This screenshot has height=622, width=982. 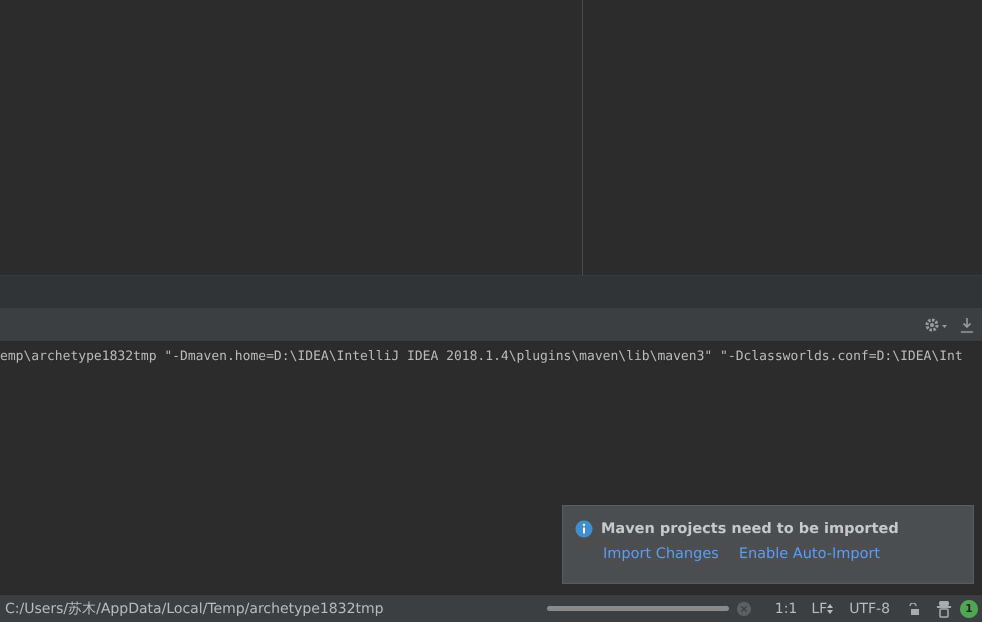 What do you see at coordinates (819, 608) in the screenshot?
I see `line-separator: LF` at bounding box center [819, 608].